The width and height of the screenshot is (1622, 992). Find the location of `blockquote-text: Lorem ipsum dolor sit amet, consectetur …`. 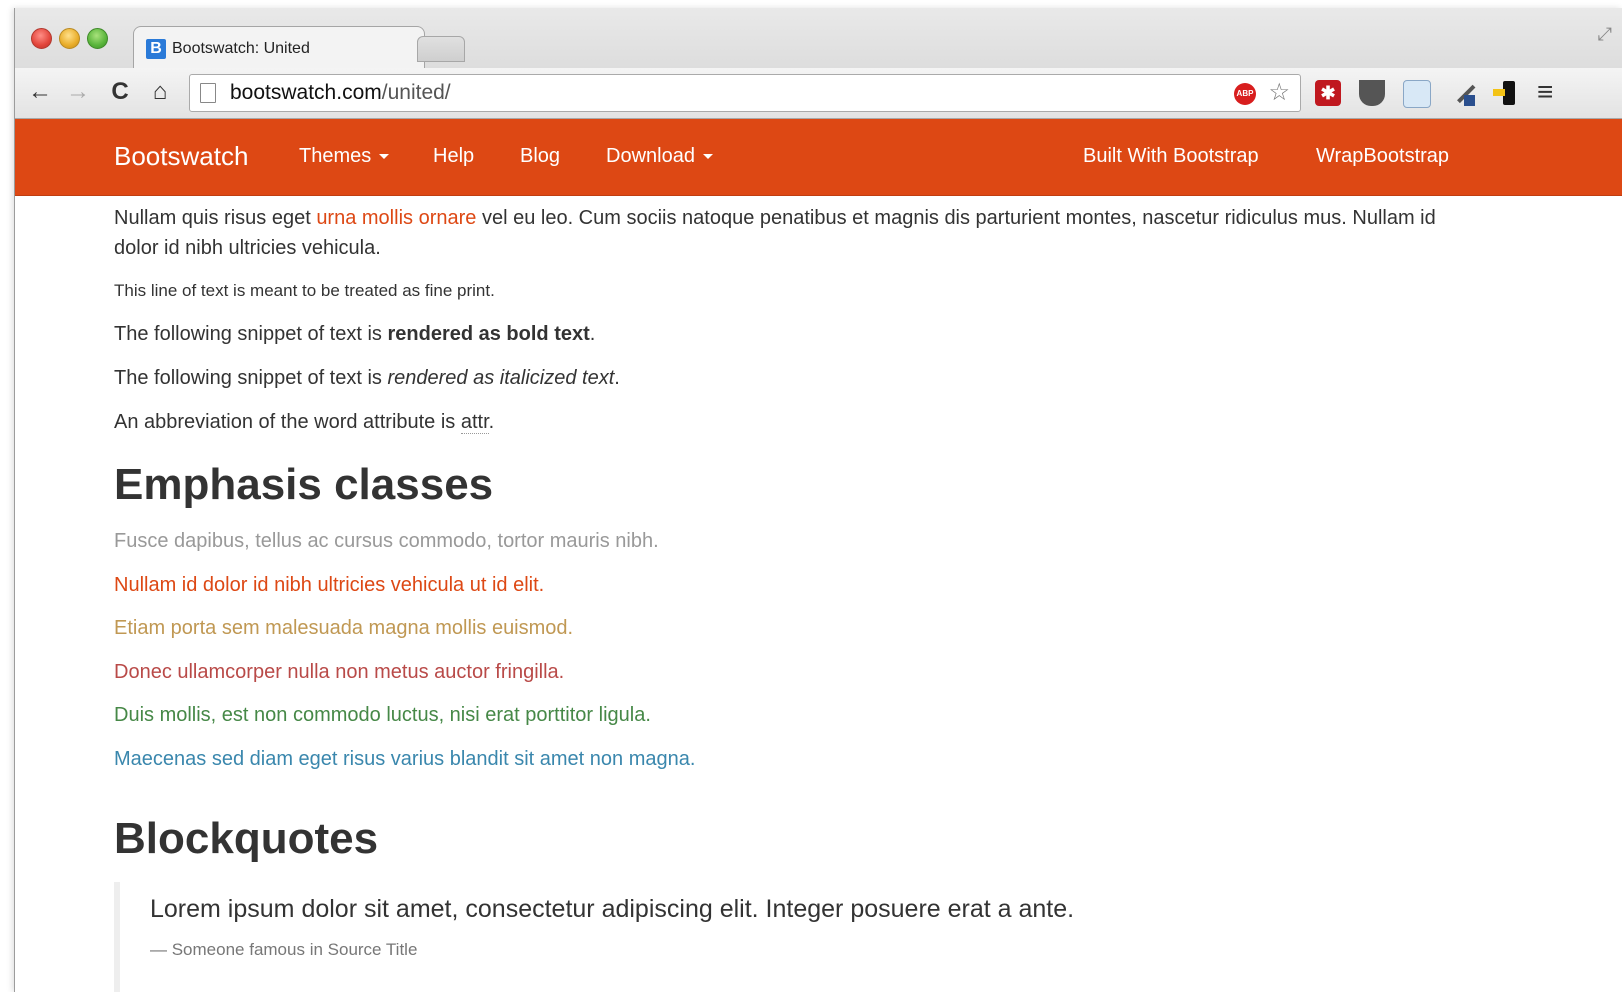

blockquote-text: Lorem ipsum dolor sit amet, consectetur … is located at coordinates (612, 909).